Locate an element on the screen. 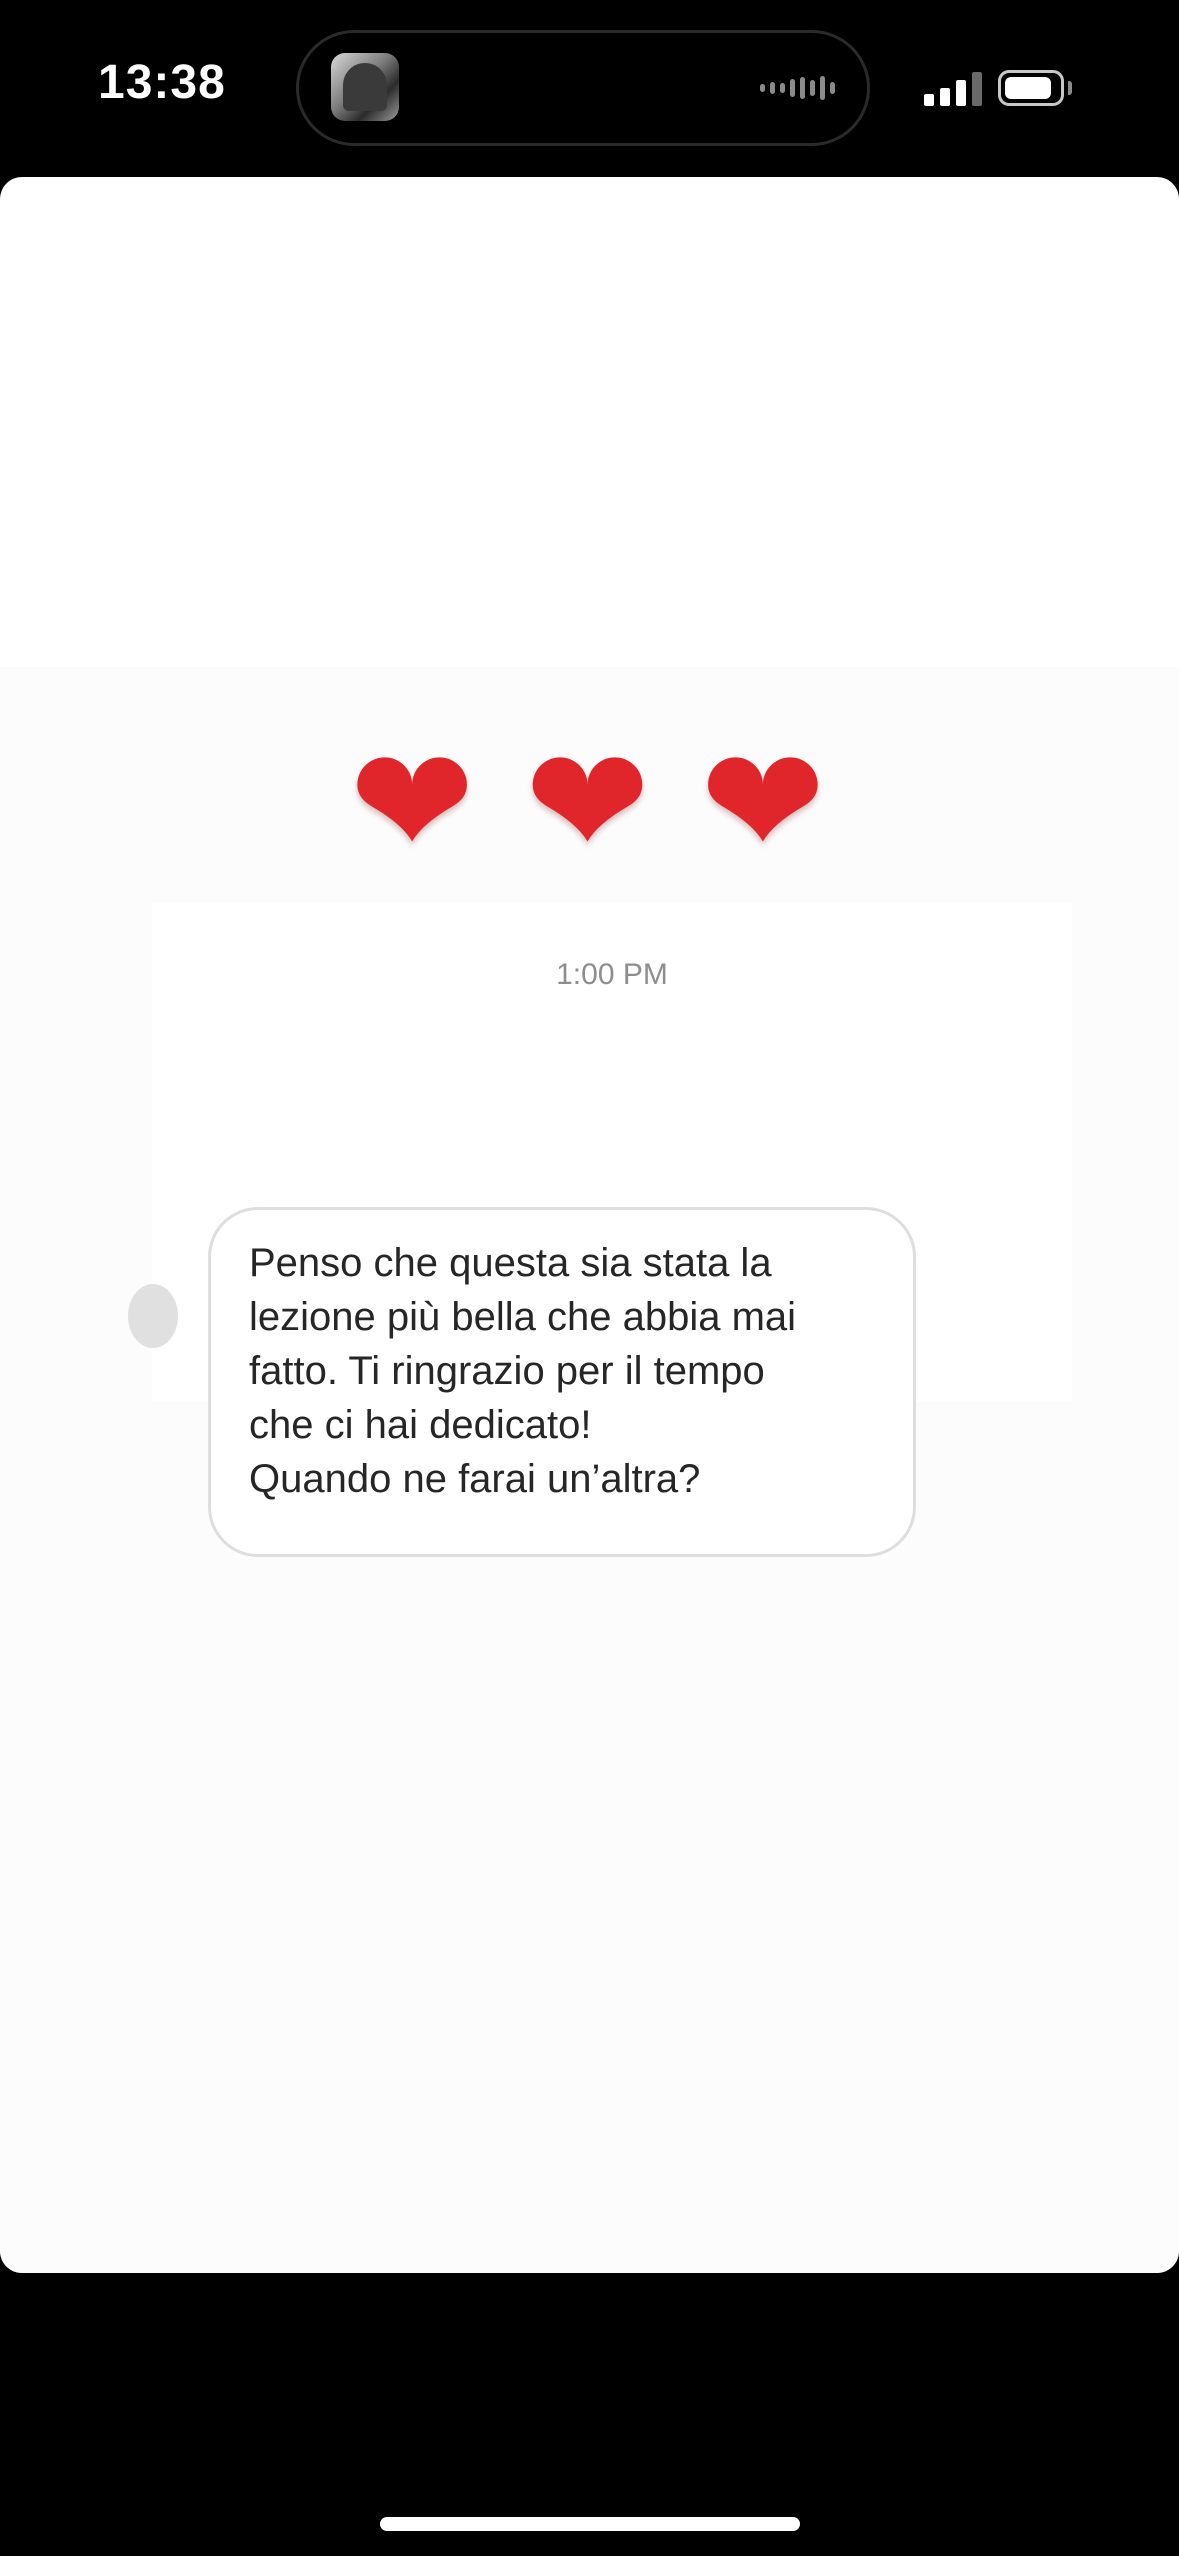 The height and width of the screenshot is (2556, 1179). hearts-row: ❤ ❤ ❤ is located at coordinates (589, 802).